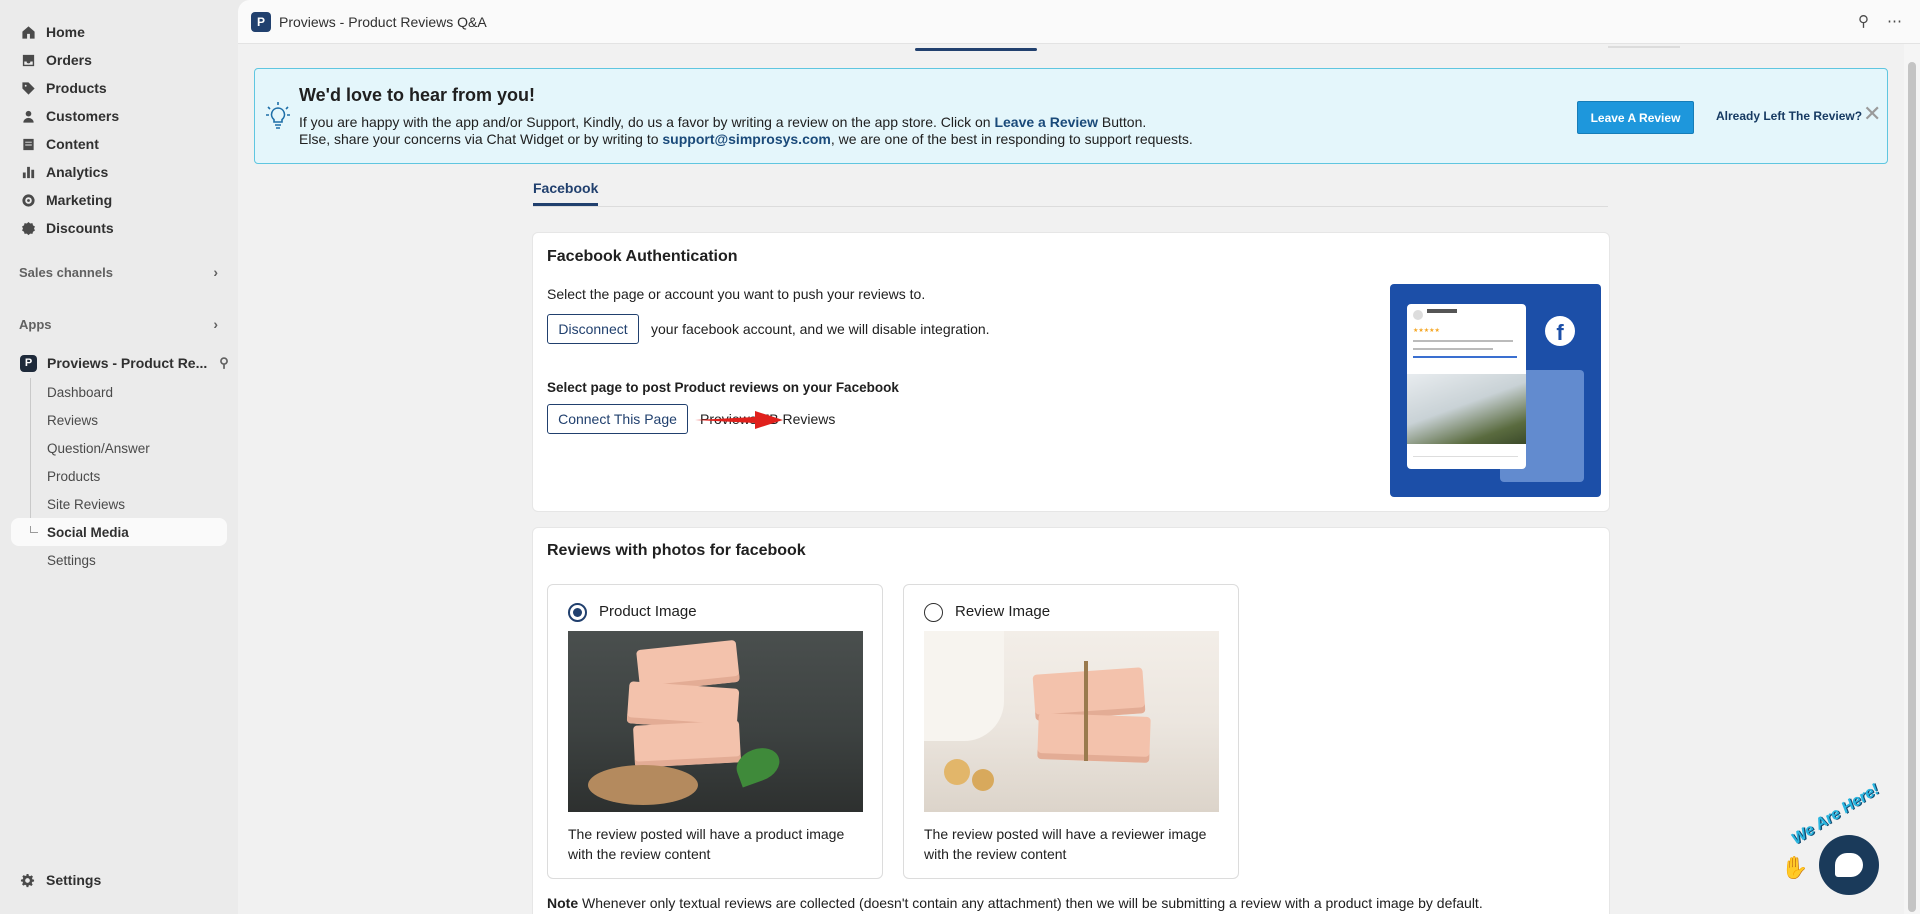  Describe the element at coordinates (1912, 487) in the screenshot. I see `scrollbar-thumb` at that location.